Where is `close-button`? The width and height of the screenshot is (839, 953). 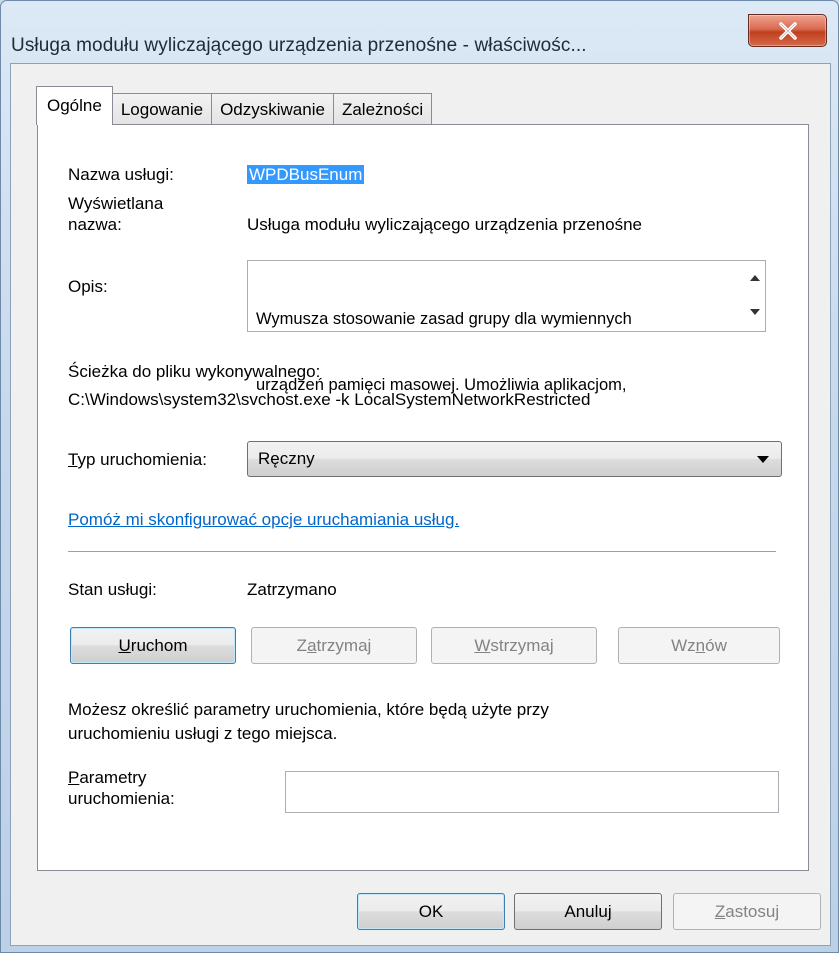 close-button is located at coordinates (787, 30).